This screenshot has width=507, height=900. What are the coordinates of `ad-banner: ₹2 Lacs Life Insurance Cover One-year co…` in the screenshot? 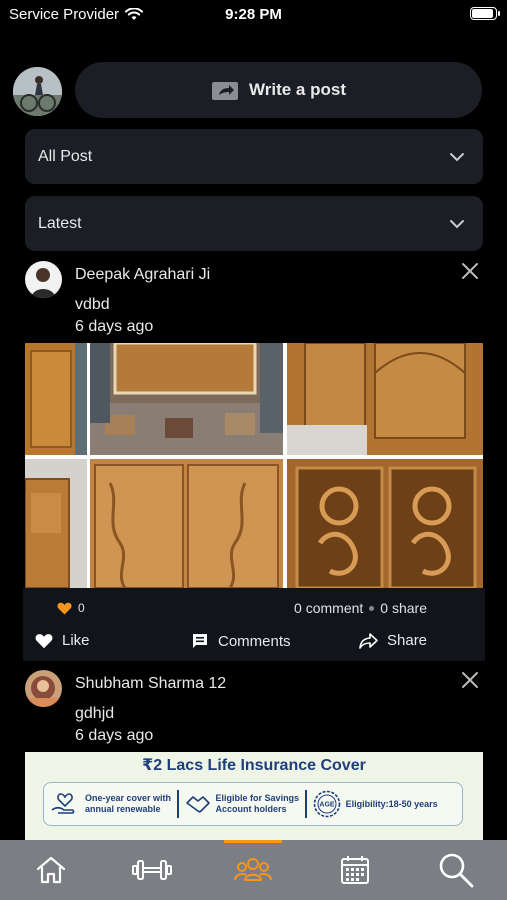 It's located at (254, 796).